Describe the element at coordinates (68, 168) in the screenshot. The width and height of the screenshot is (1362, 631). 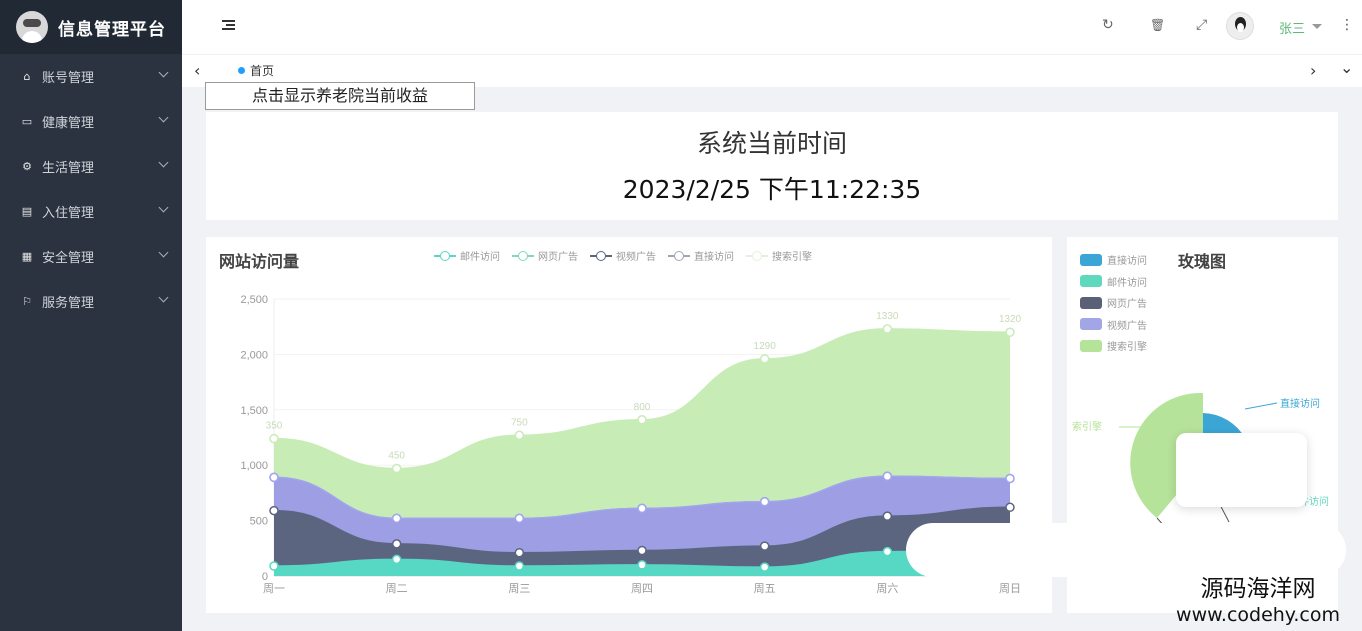
I see `sidebar-item-label: 生活管理` at that location.